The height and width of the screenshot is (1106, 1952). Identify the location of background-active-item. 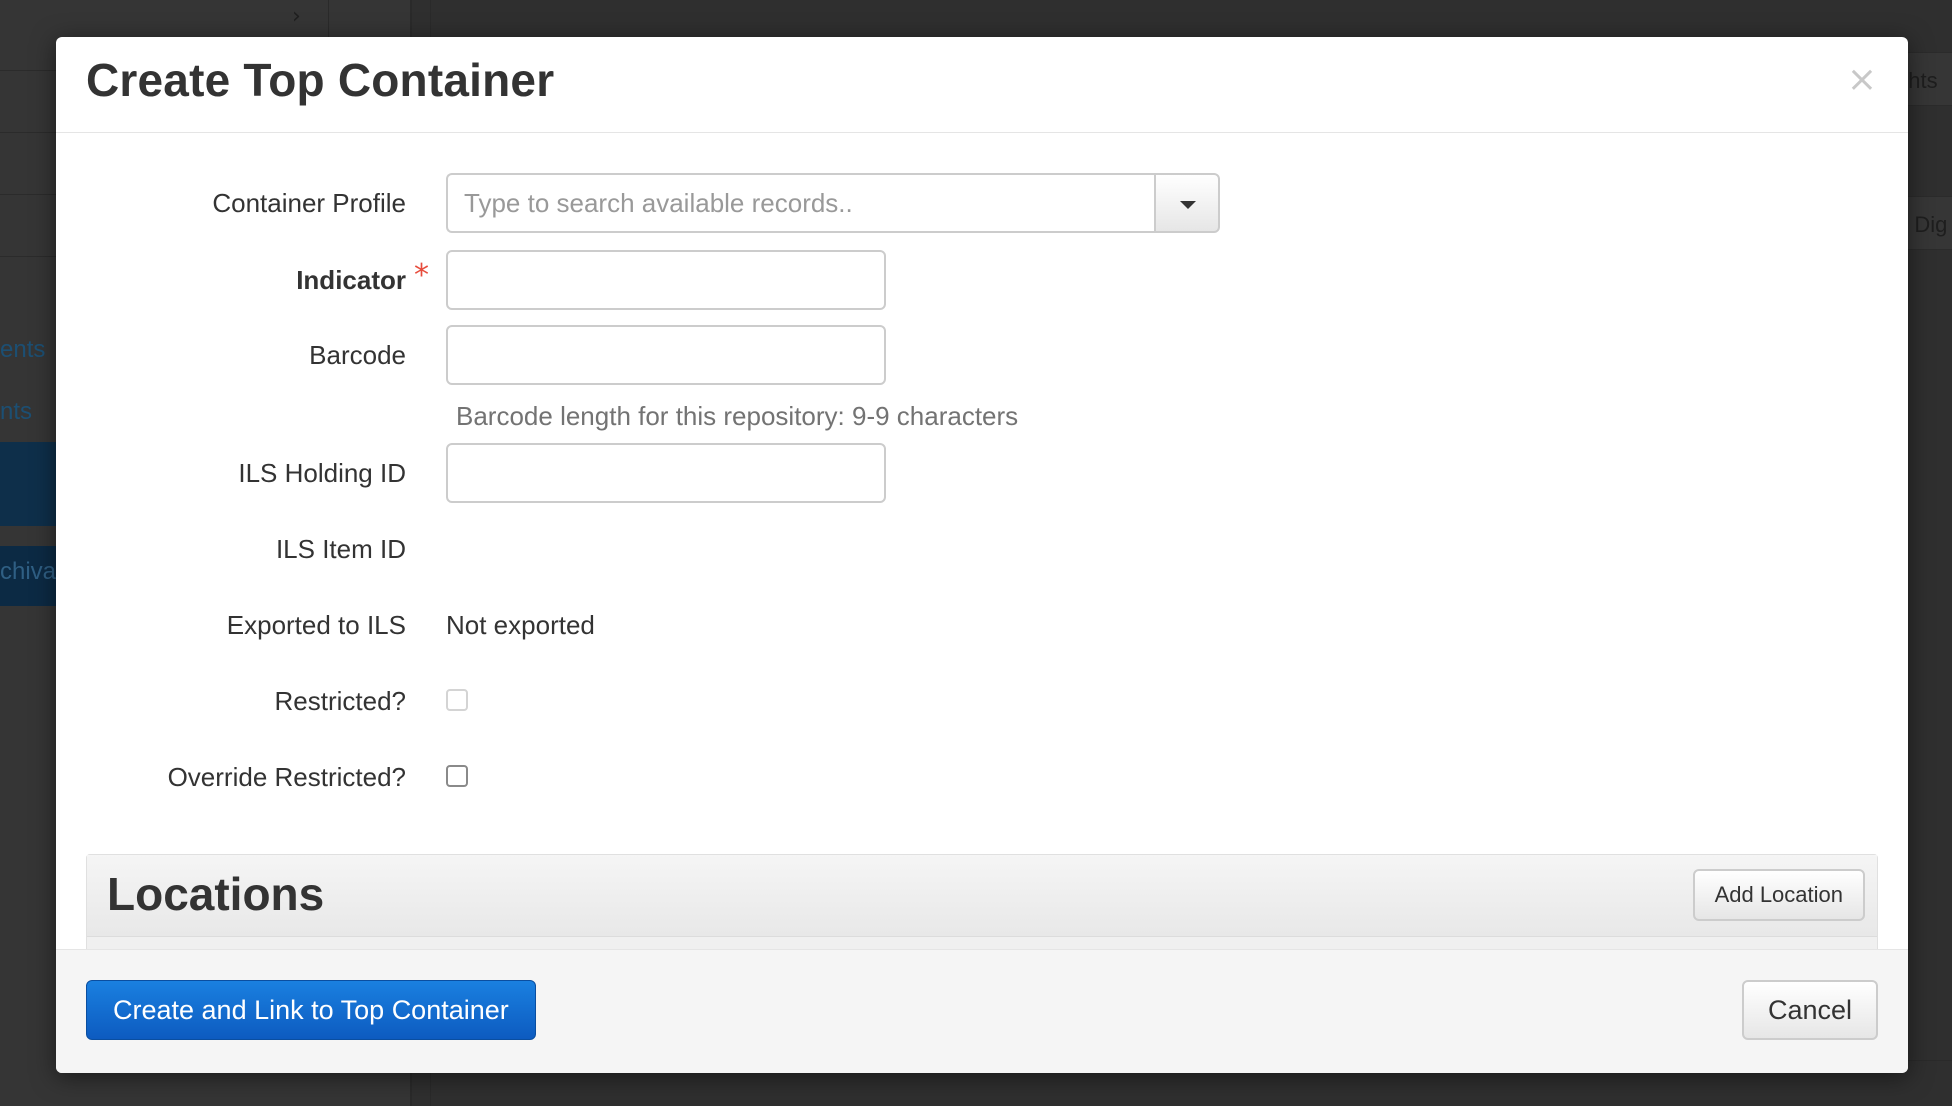
(30, 484).